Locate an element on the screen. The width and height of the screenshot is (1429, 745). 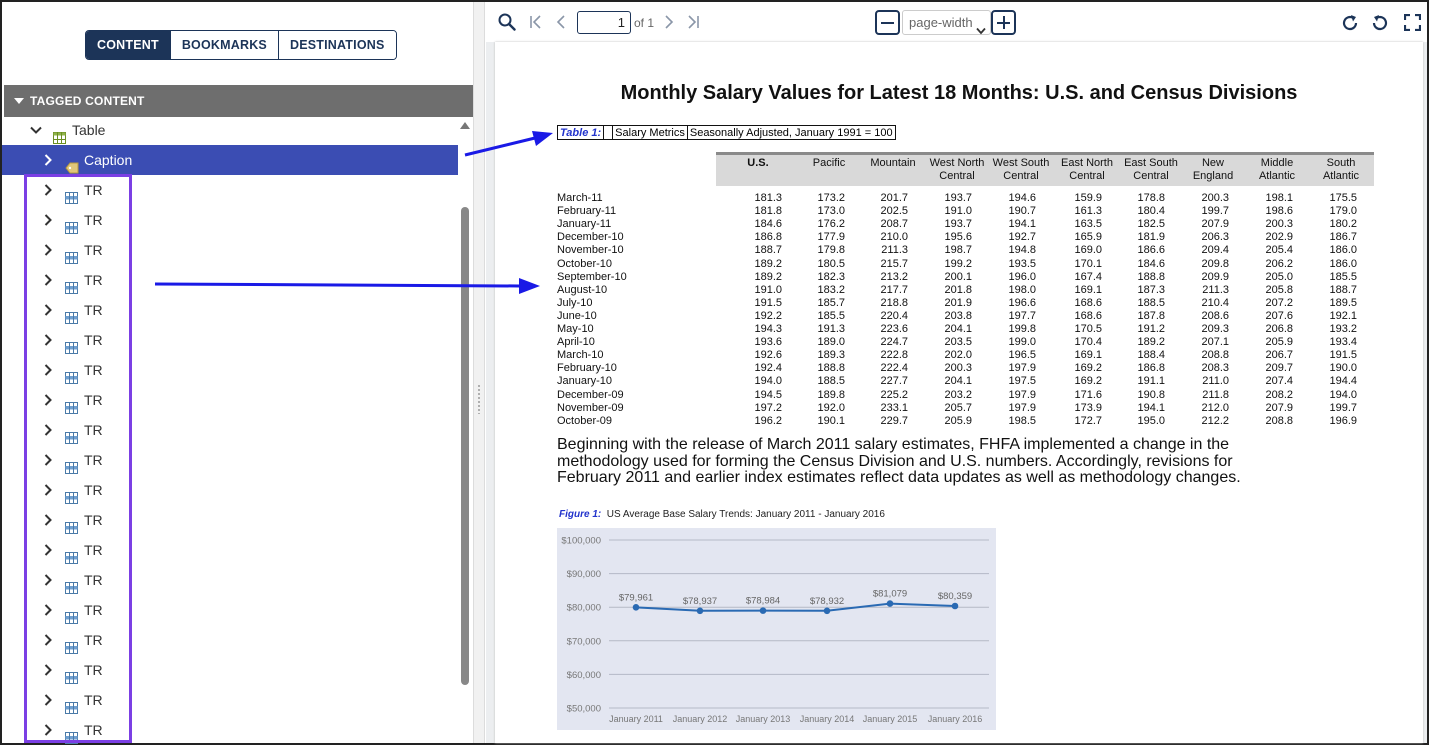
tree-node-table: Table is located at coordinates (230, 130).